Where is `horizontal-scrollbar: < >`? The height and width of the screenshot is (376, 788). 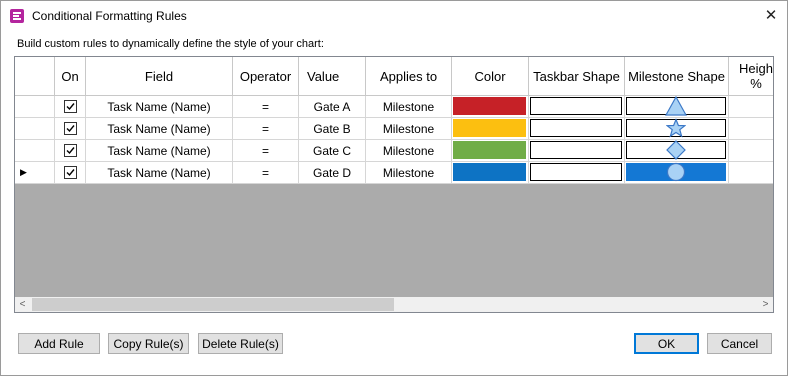
horizontal-scrollbar: < > is located at coordinates (394, 304).